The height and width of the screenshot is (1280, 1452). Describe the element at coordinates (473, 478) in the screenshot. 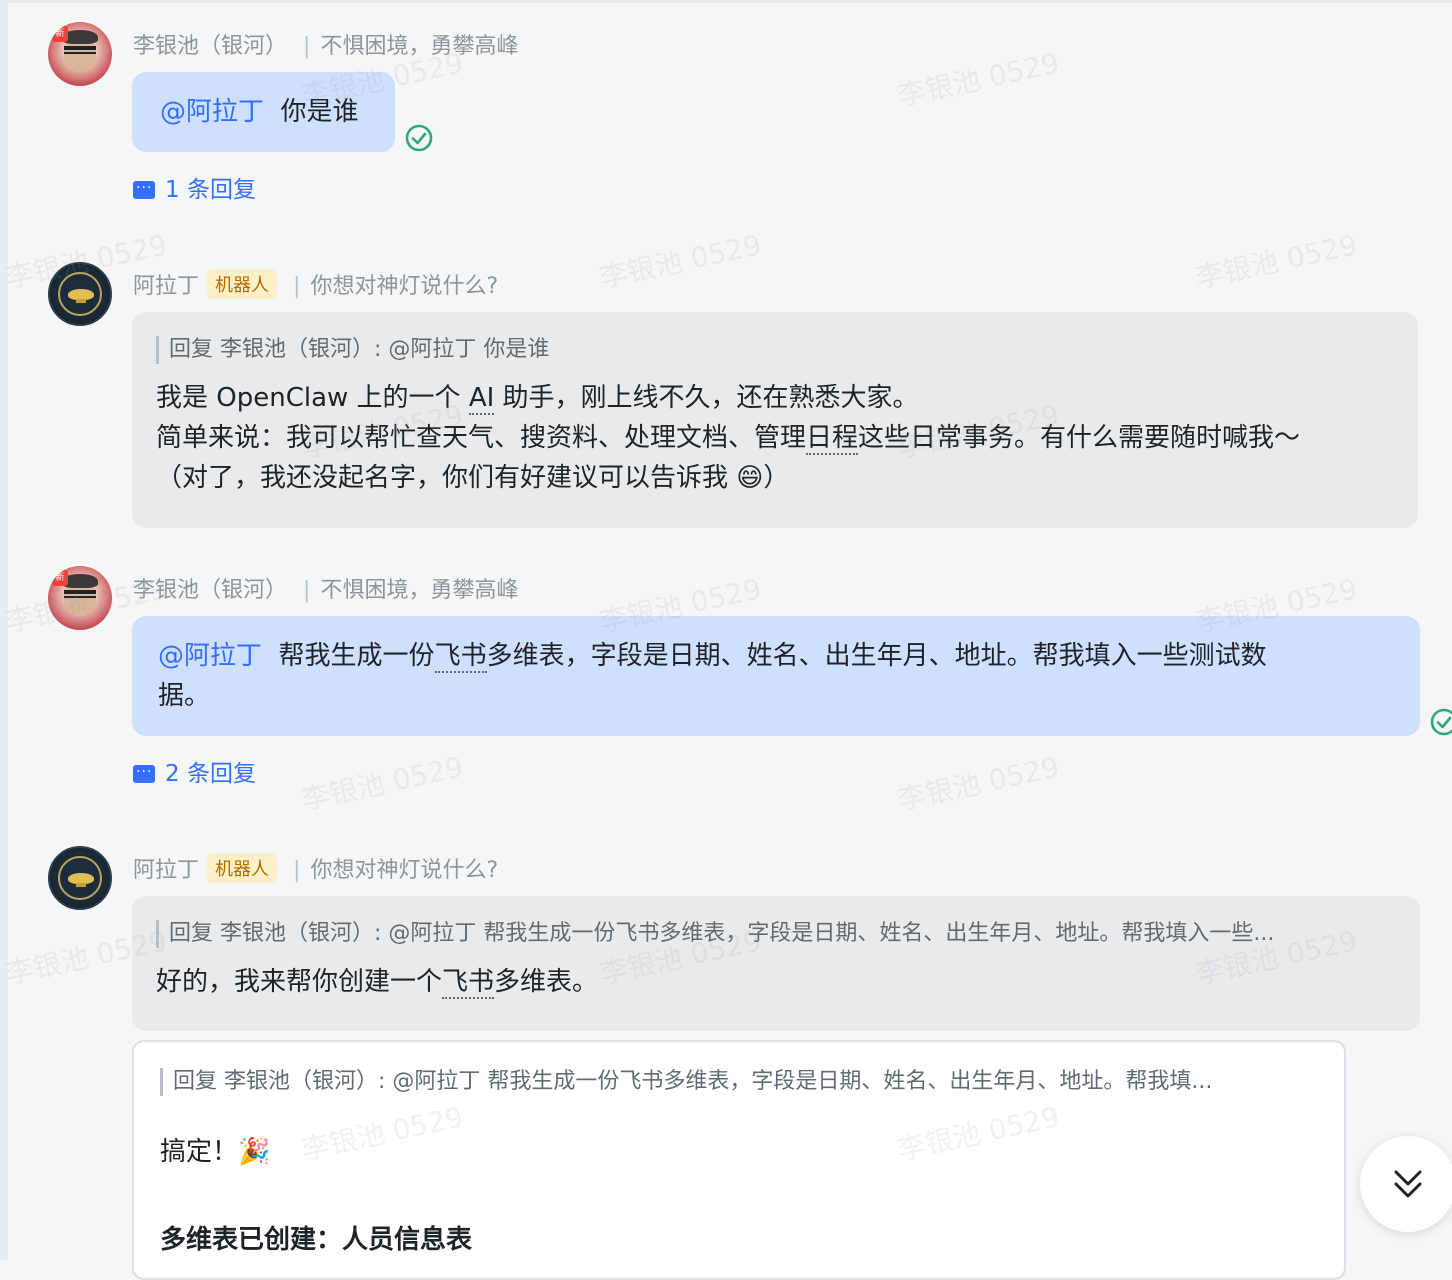

I see `message-text: （对了，我还没起名字，你们有好建议可以告诉我 😄）` at that location.